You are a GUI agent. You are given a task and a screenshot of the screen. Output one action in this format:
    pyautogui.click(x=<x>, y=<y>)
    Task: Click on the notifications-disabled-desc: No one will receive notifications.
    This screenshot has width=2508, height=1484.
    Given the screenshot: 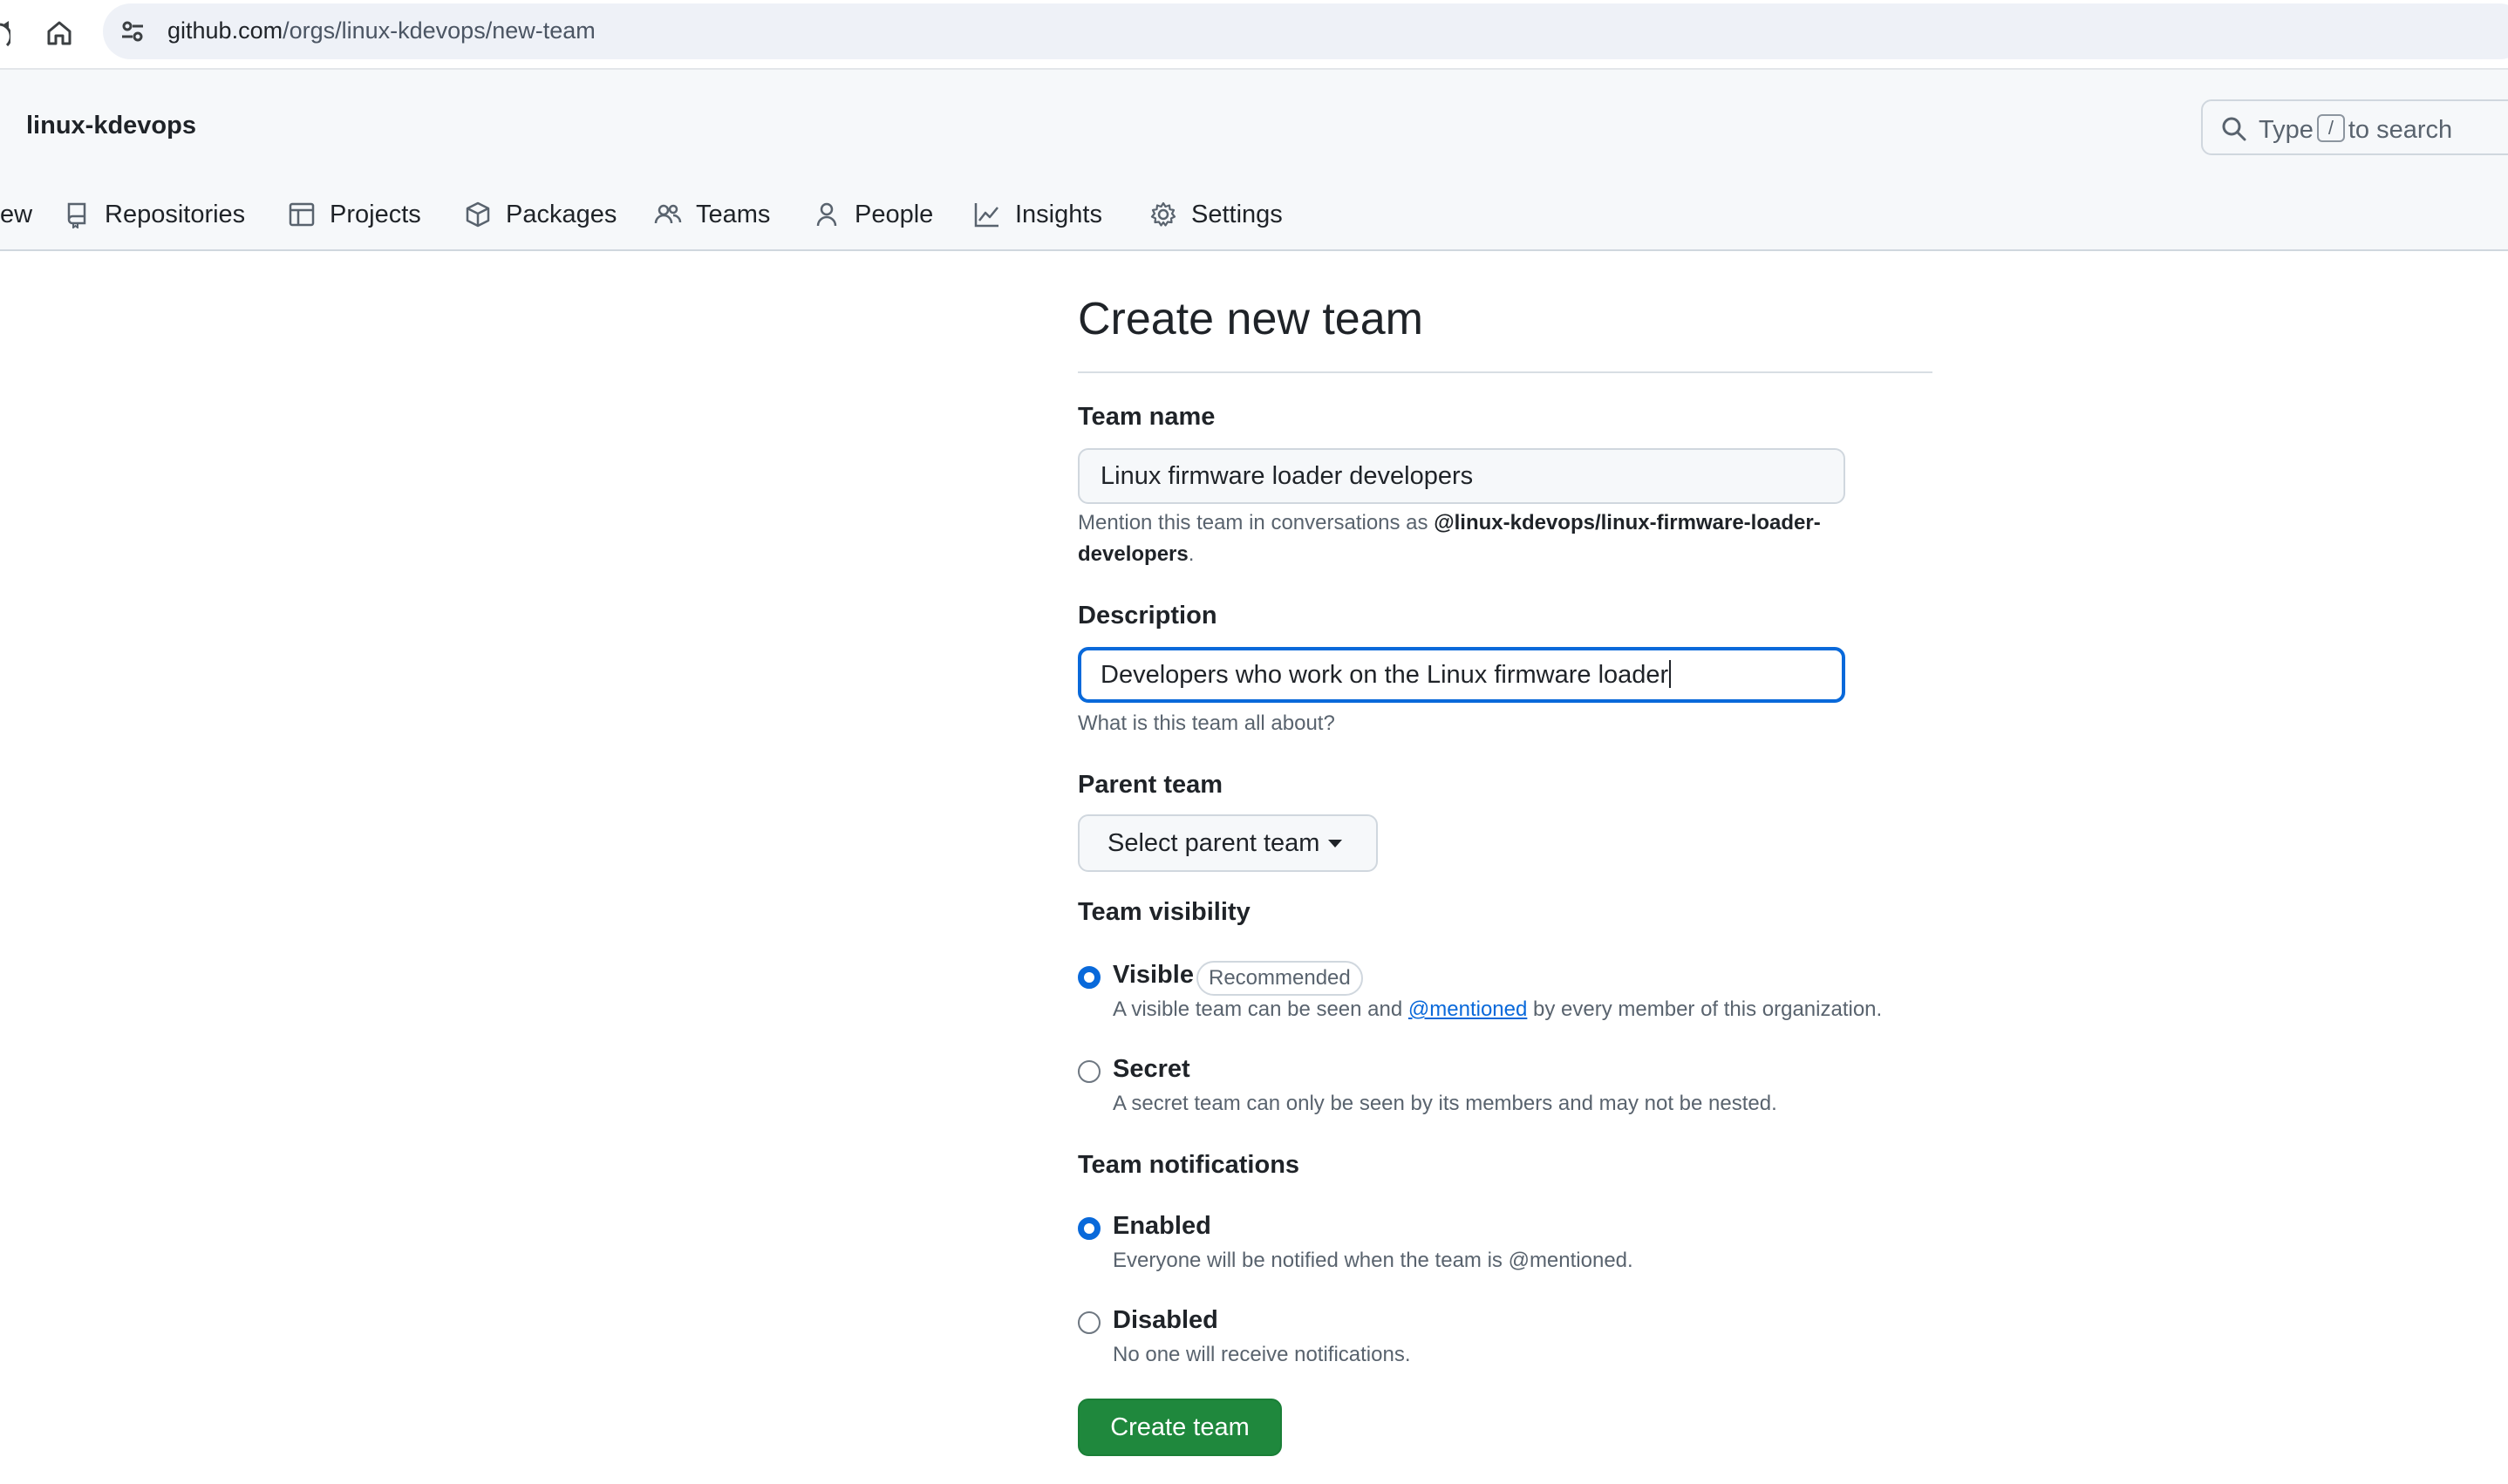 What is the action you would take?
    pyautogui.click(x=1262, y=1354)
    